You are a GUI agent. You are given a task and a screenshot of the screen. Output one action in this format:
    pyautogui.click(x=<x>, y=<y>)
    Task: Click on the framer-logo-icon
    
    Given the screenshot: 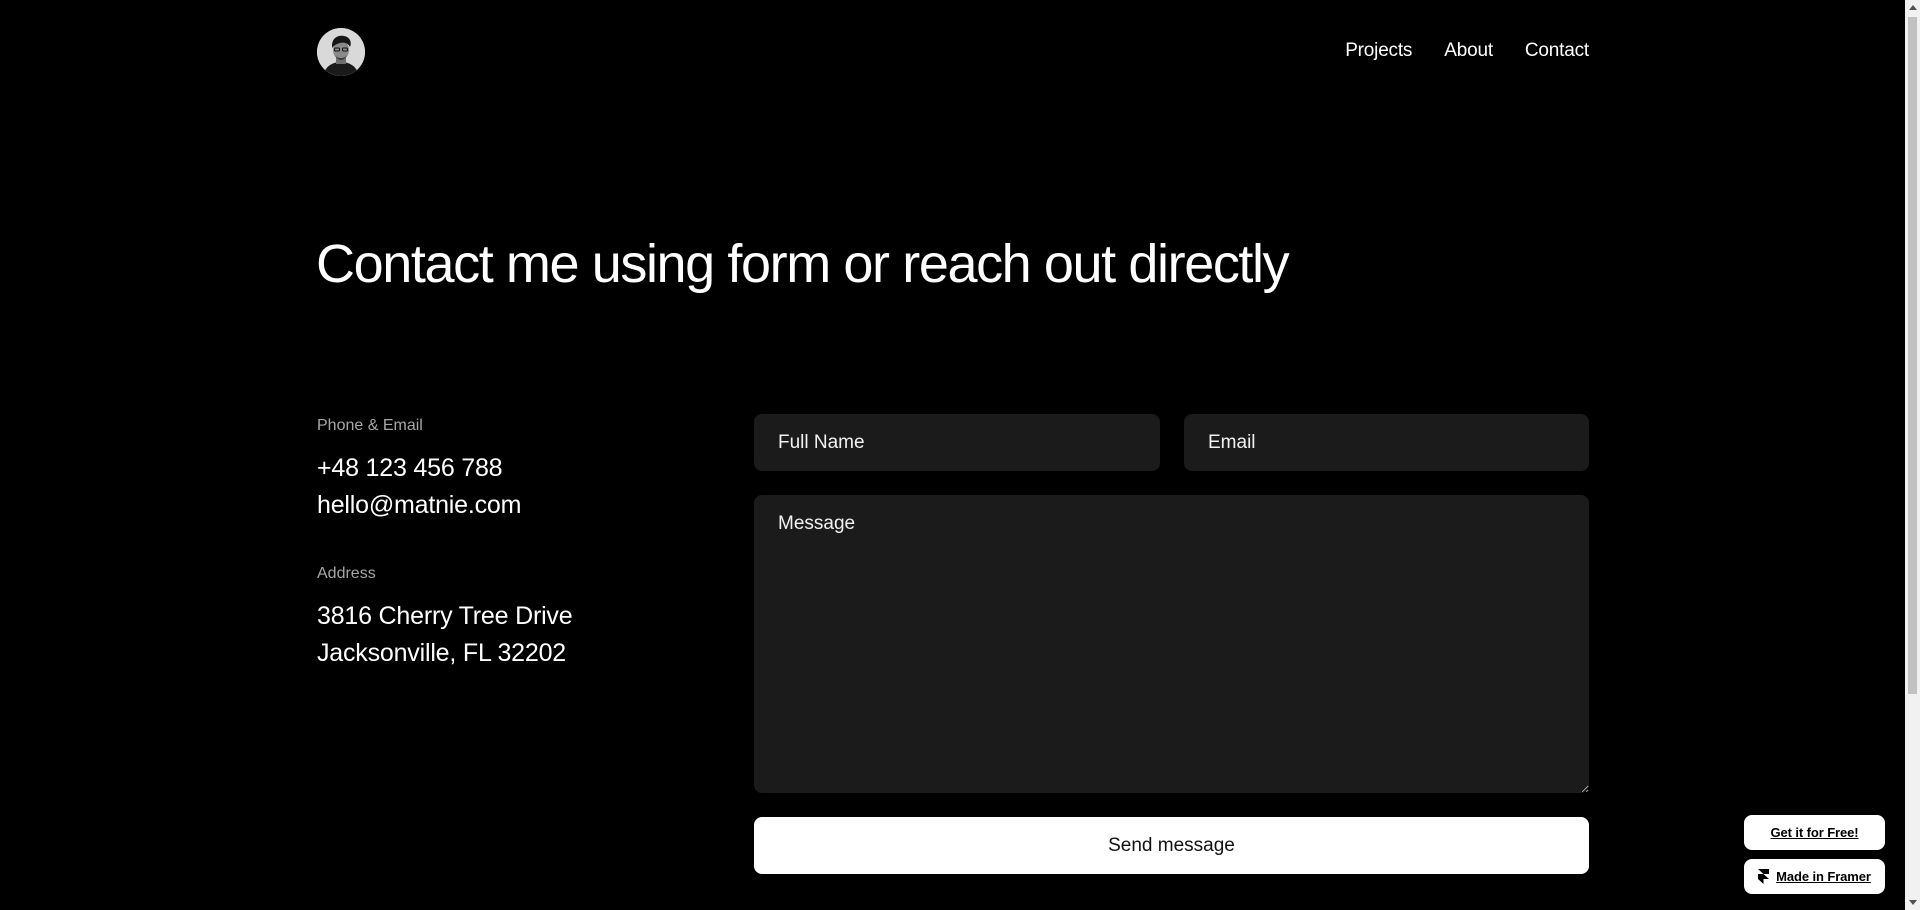 What is the action you would take?
    pyautogui.click(x=1764, y=876)
    